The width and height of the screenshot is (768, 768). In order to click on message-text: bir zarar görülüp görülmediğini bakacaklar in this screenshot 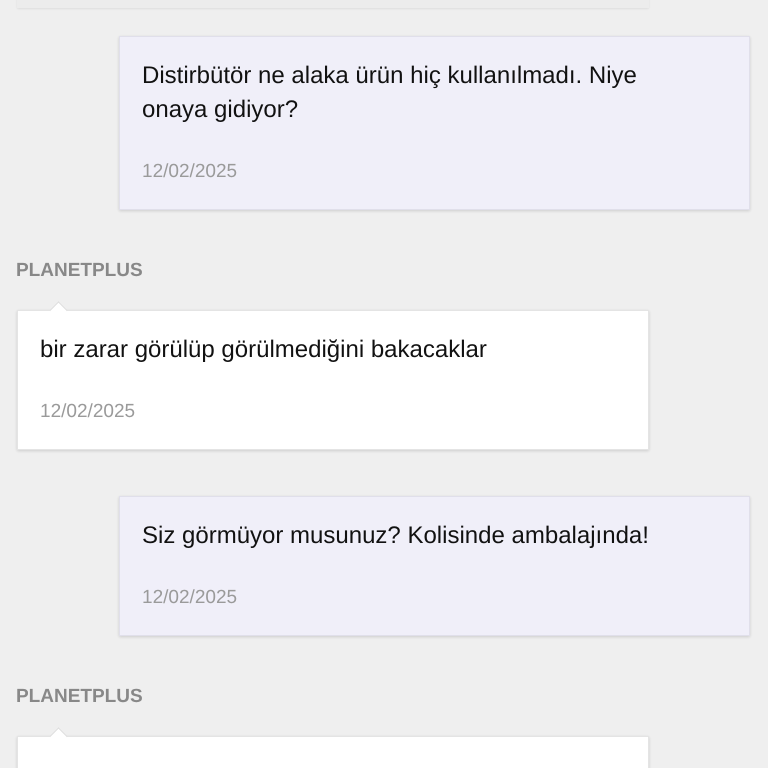, I will do `click(264, 350)`.